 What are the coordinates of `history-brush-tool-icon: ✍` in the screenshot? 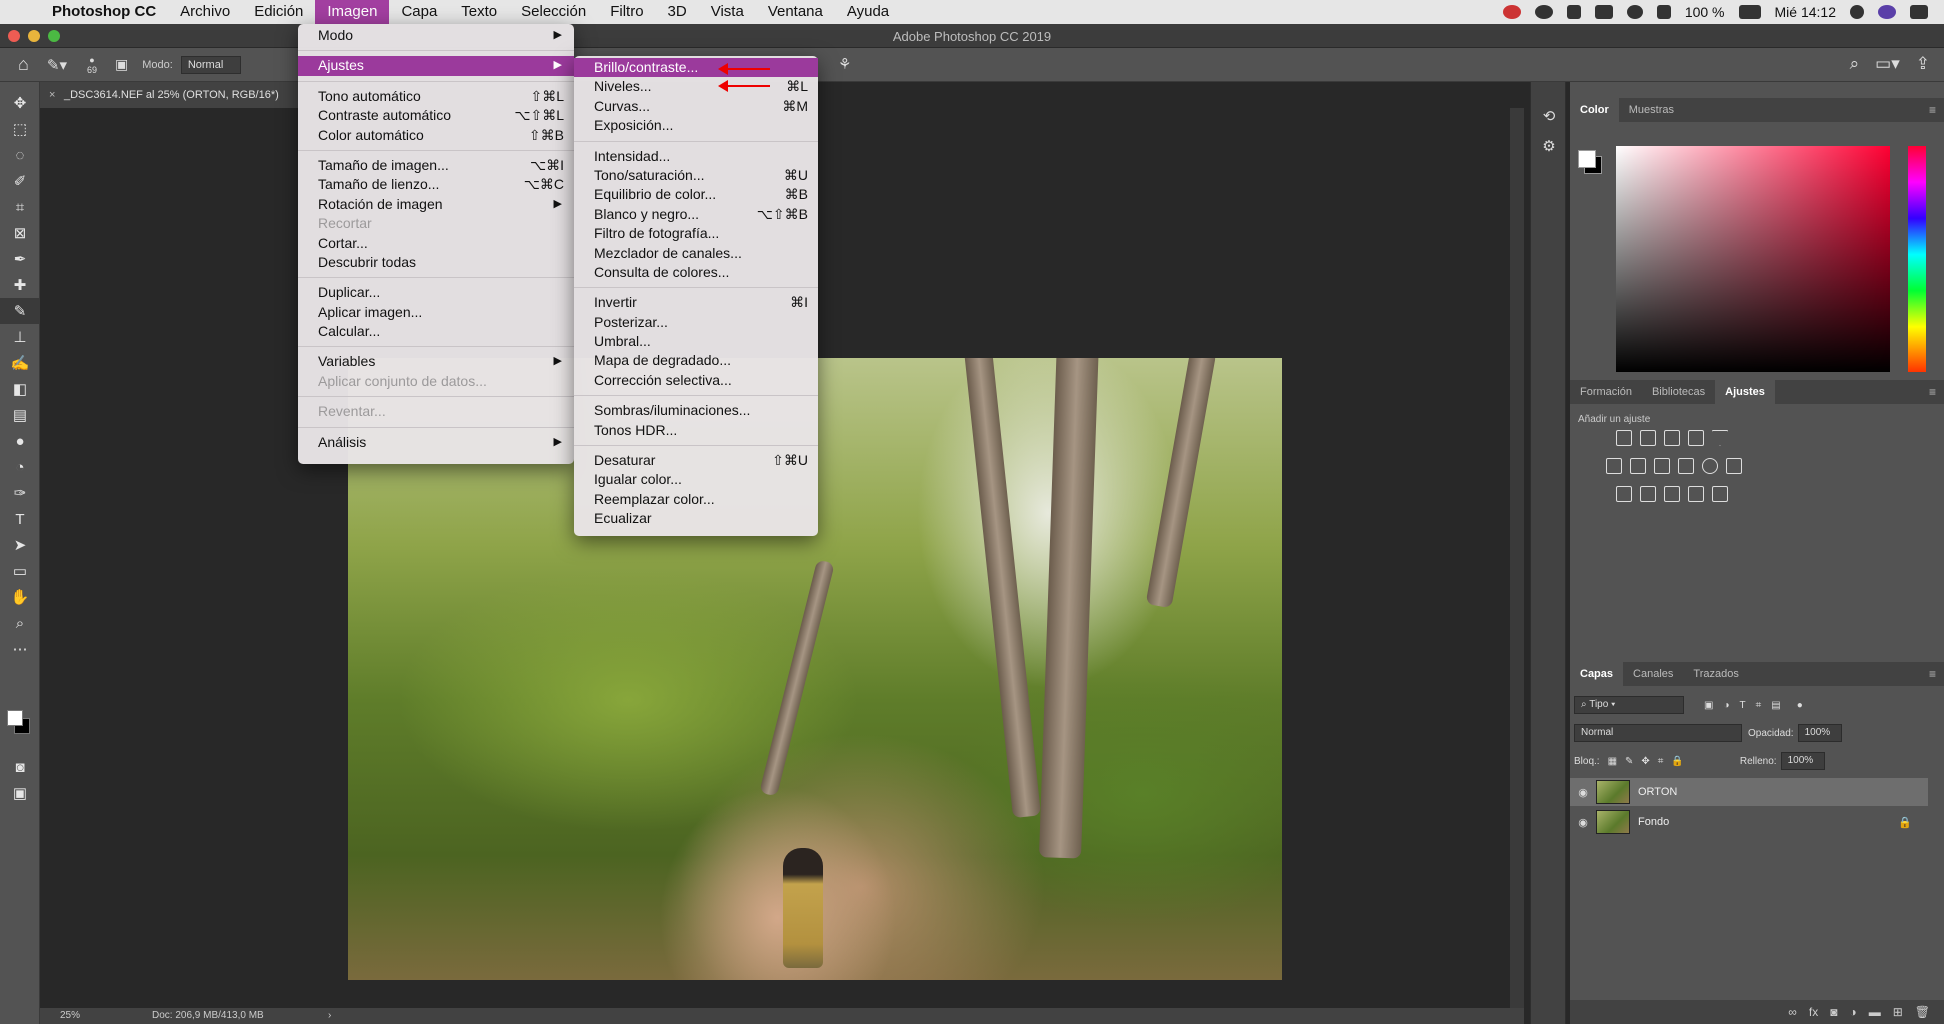 It's located at (20, 363).